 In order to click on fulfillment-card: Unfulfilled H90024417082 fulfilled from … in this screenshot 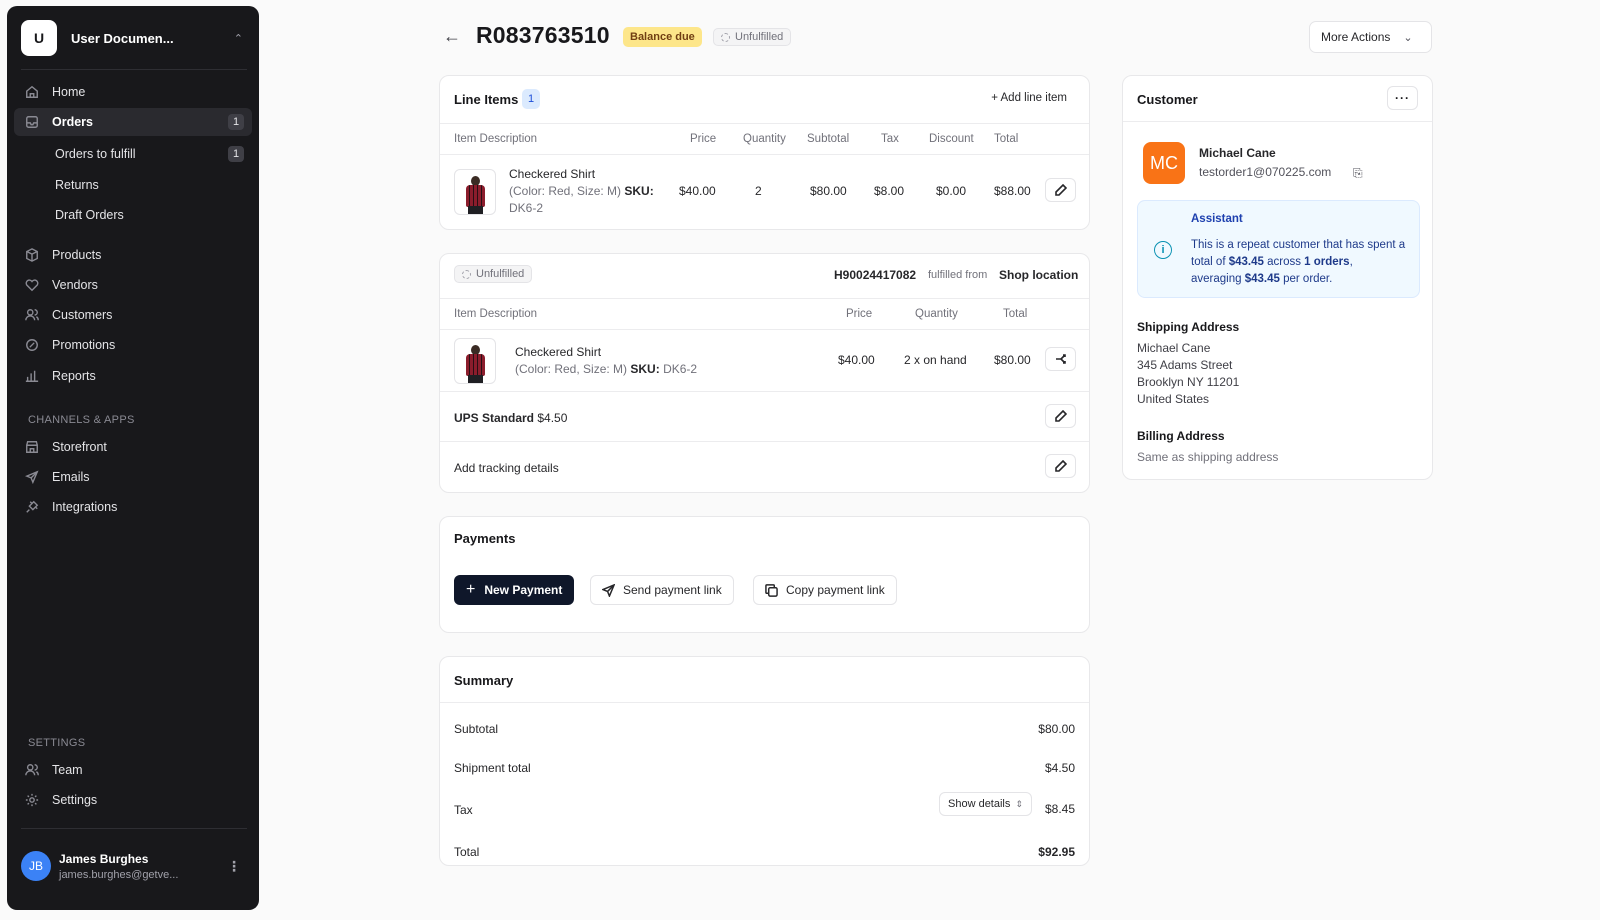, I will do `click(764, 373)`.